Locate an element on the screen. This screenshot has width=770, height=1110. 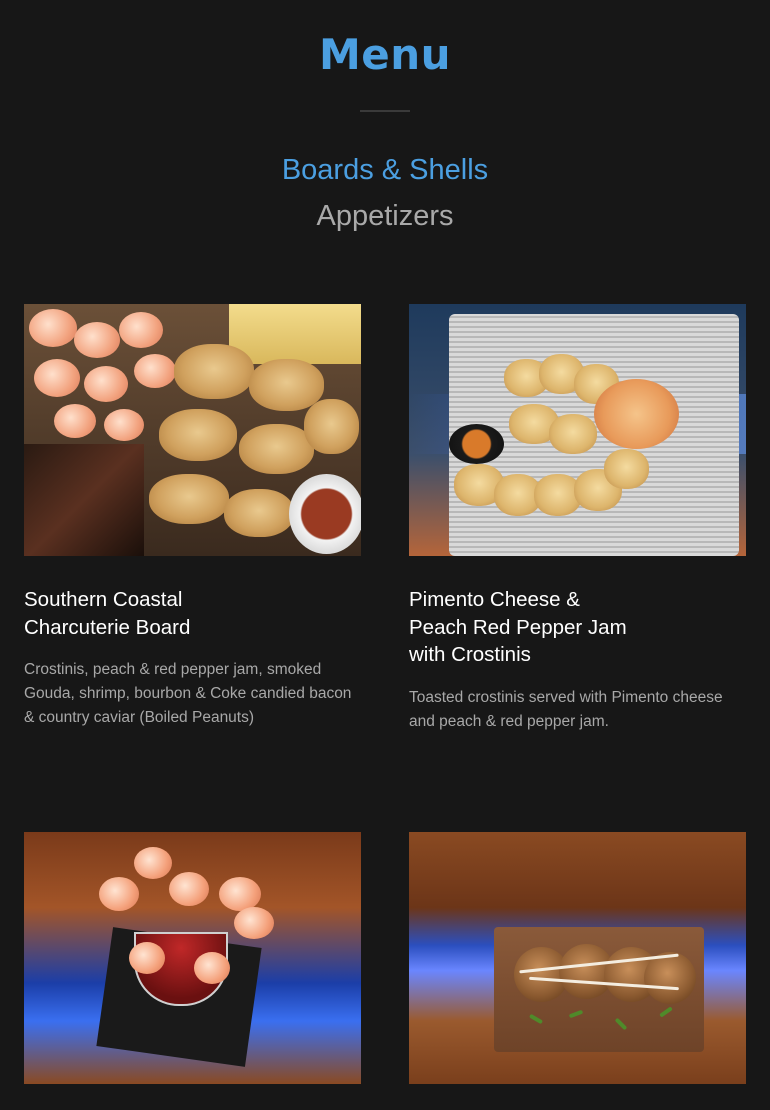
fried-green-tomatoes-photo is located at coordinates (577, 958).